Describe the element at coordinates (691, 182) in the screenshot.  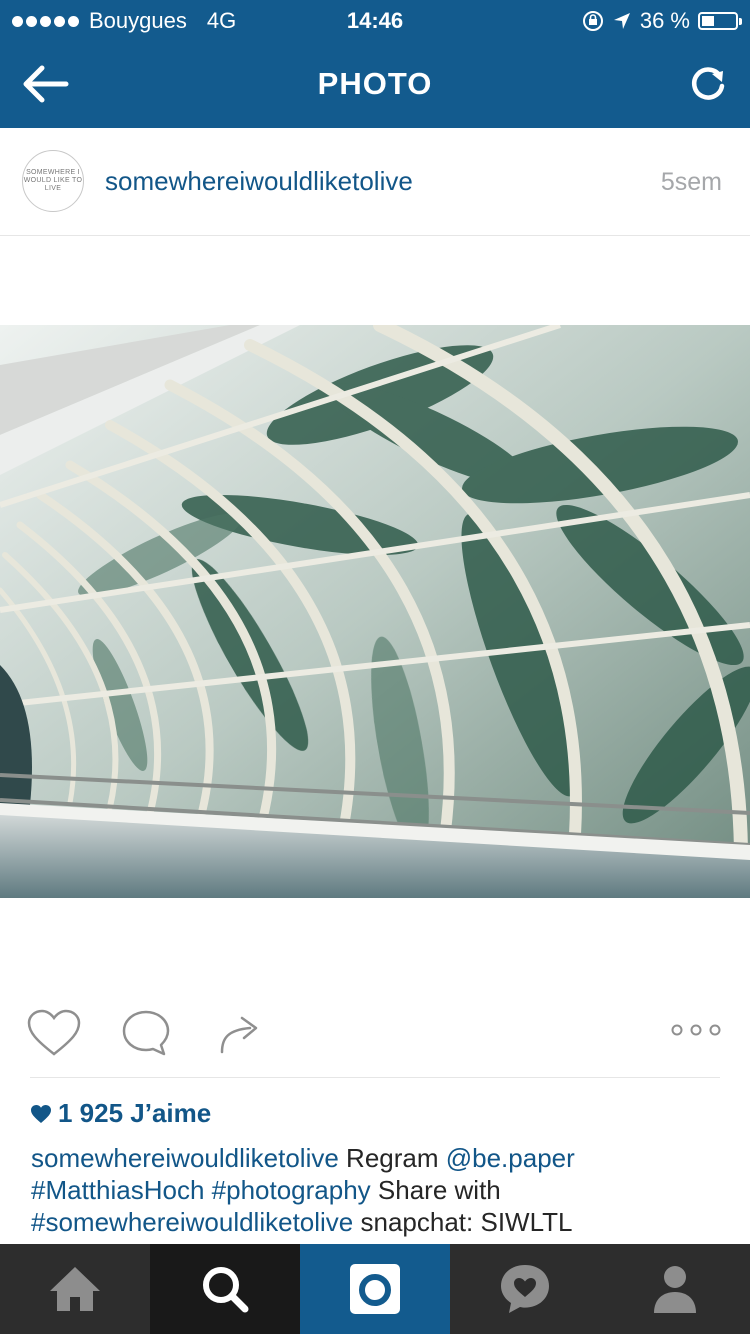
I see `post-age: 5sem` at that location.